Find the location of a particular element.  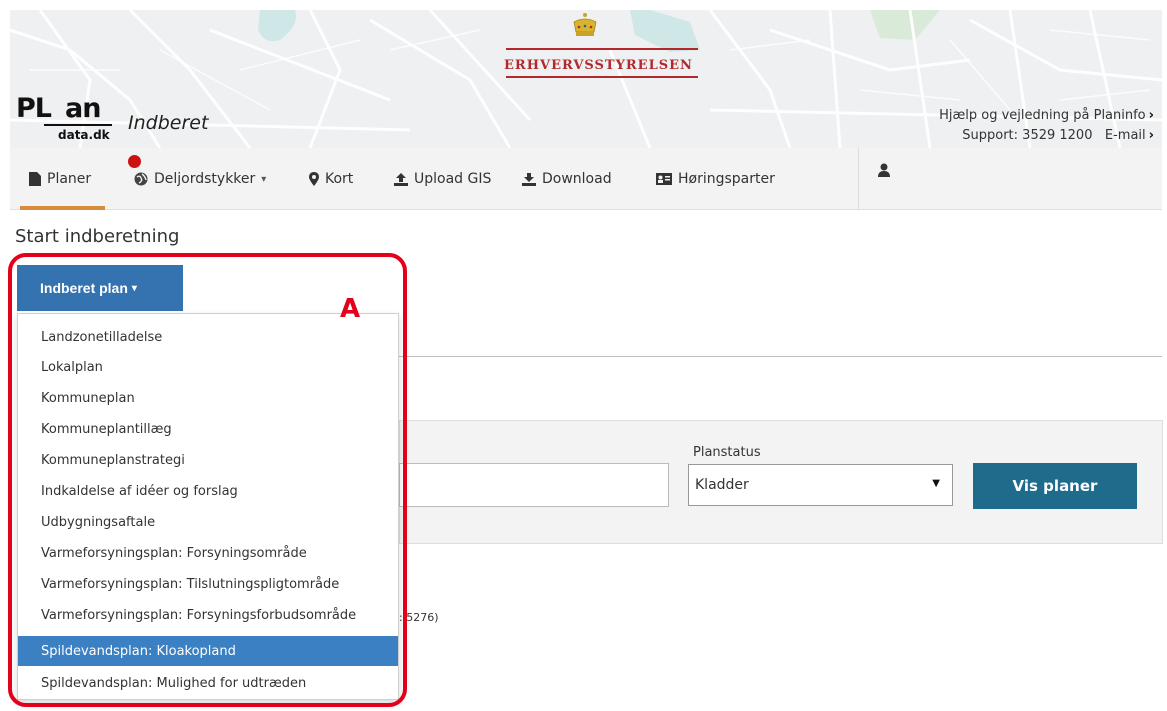

nav-item-upload-gis: Upload GIS is located at coordinates (442, 179).